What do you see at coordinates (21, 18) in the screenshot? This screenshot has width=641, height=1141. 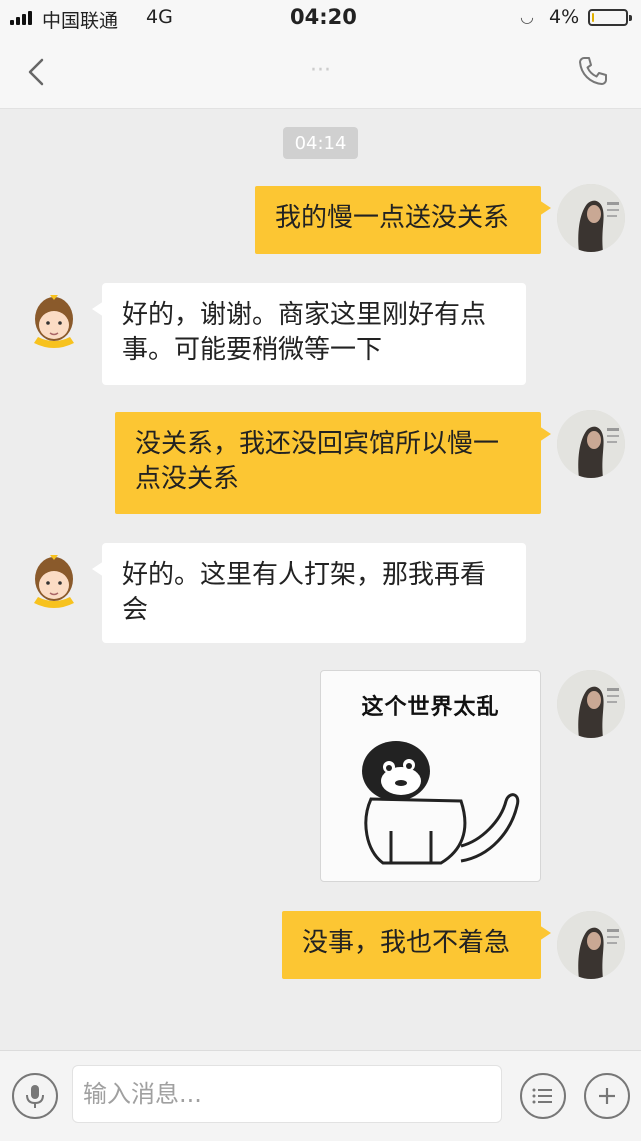 I see `signal-icon` at bounding box center [21, 18].